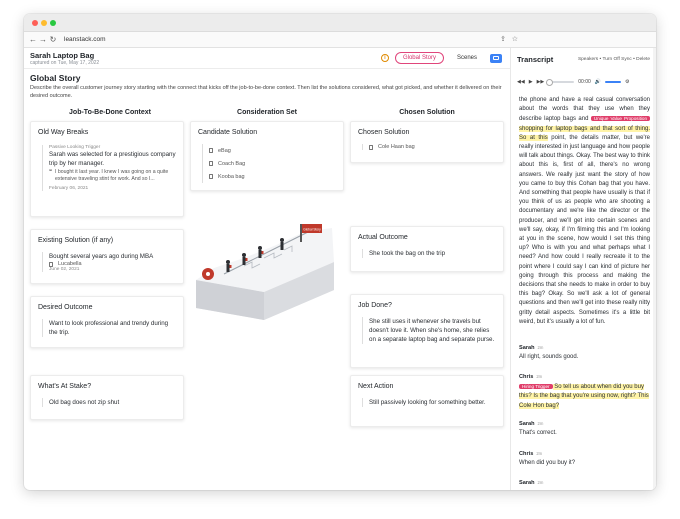 The width and height of the screenshot is (680, 519). Describe the element at coordinates (627, 82) in the screenshot. I see `settings-gear-icon: ⚙` at that location.